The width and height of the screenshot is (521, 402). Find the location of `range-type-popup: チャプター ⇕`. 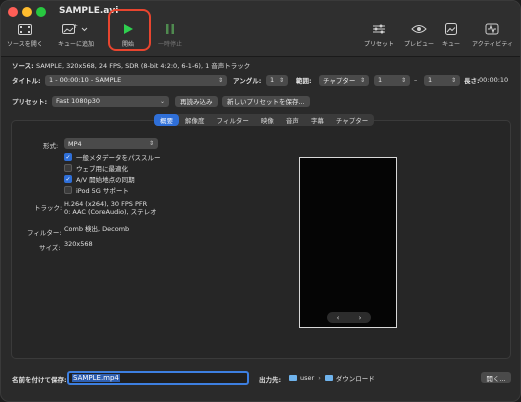

range-type-popup: チャプター ⇕ is located at coordinates (344, 80).